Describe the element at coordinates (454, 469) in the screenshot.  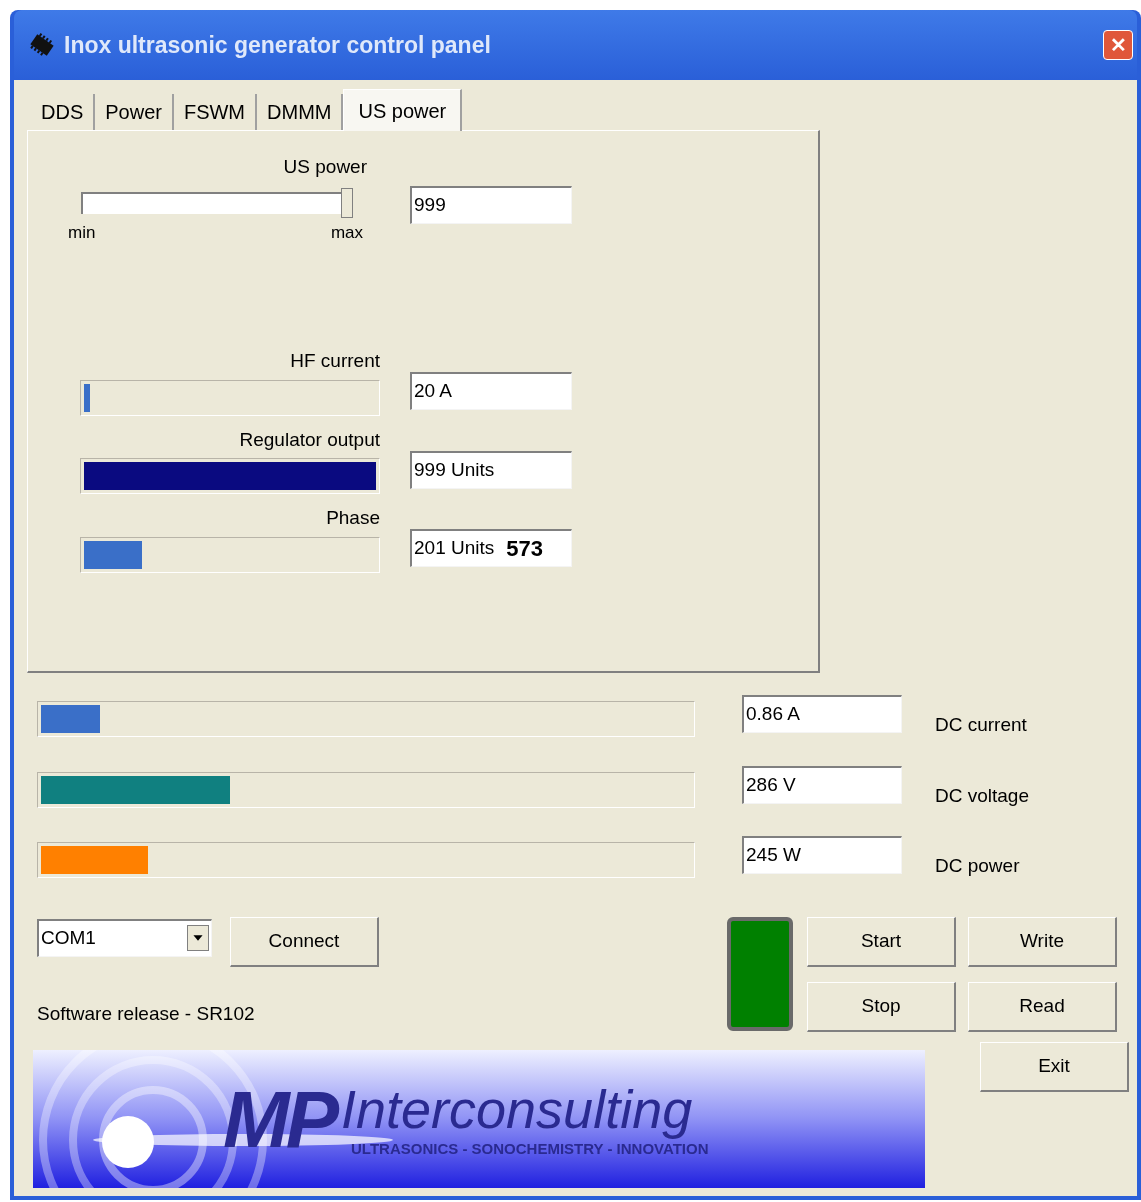
I see `meter-value: 999 Units` at that location.